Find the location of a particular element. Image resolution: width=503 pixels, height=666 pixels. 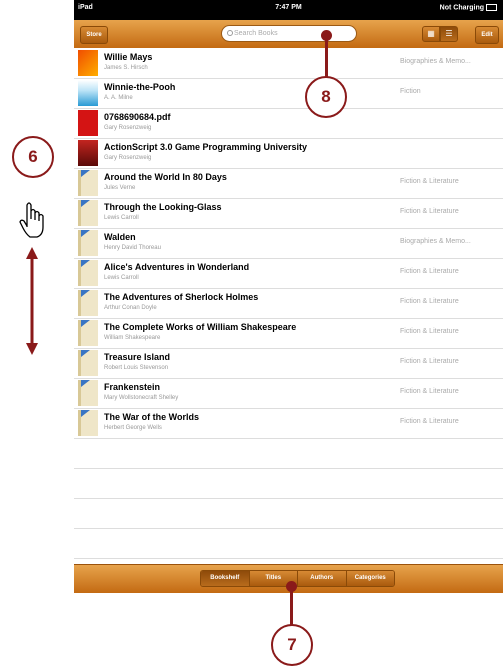

book-title: Walden is located at coordinates (120, 237).